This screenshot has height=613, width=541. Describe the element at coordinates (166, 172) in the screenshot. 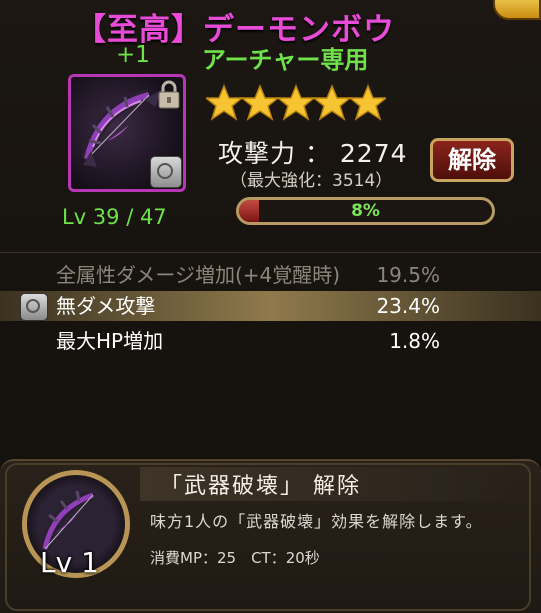

I see `awakening-slot-icon` at that location.